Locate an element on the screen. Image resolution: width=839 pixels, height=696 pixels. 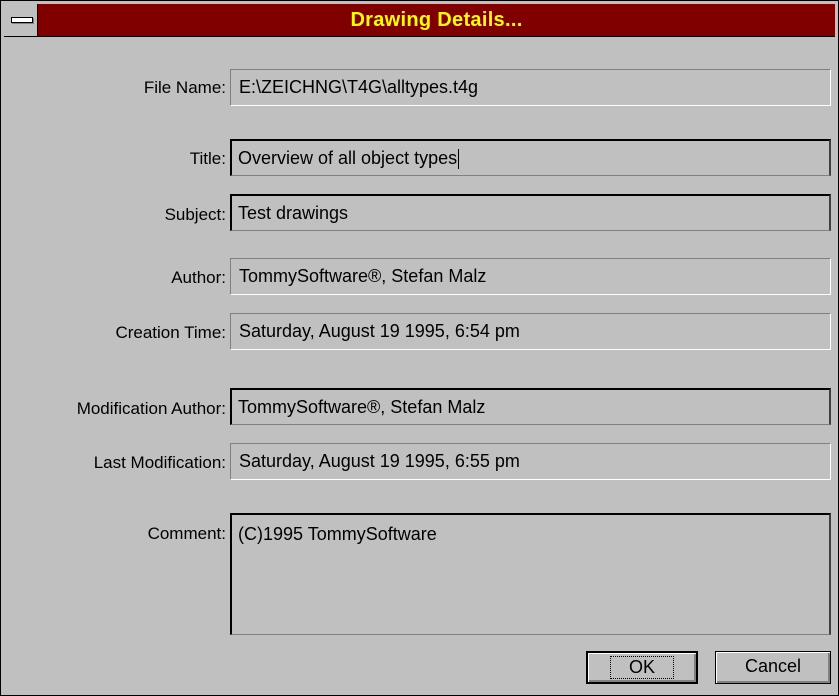
system-menu-icon is located at coordinates (21, 20).